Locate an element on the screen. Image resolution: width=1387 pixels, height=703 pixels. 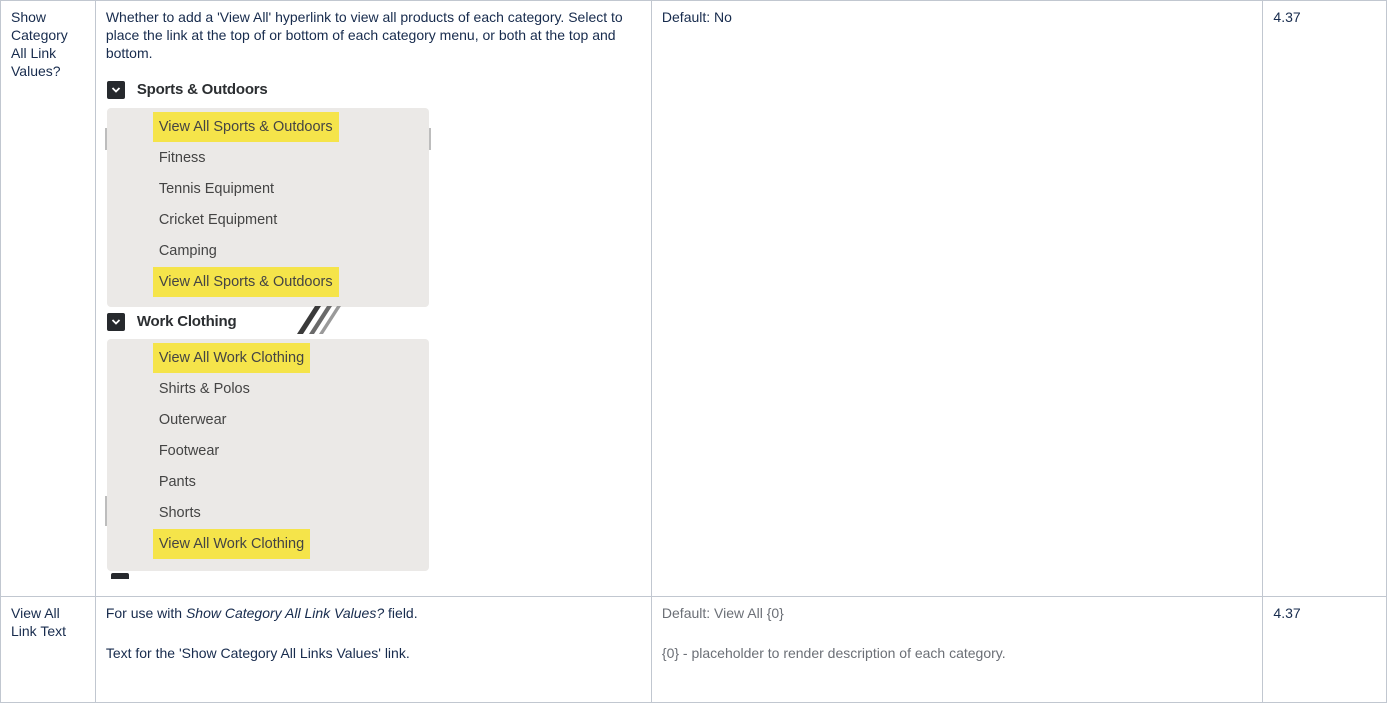
description-prefix: For use with is located at coordinates (145, 613).